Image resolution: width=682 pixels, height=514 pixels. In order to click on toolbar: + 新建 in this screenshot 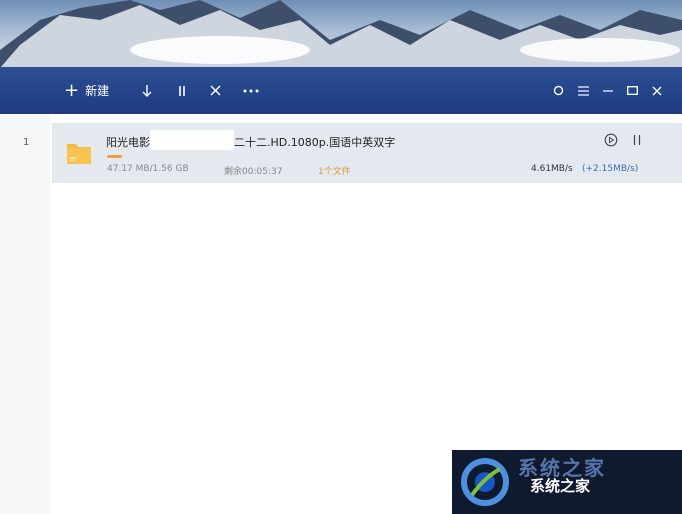, I will do `click(341, 90)`.